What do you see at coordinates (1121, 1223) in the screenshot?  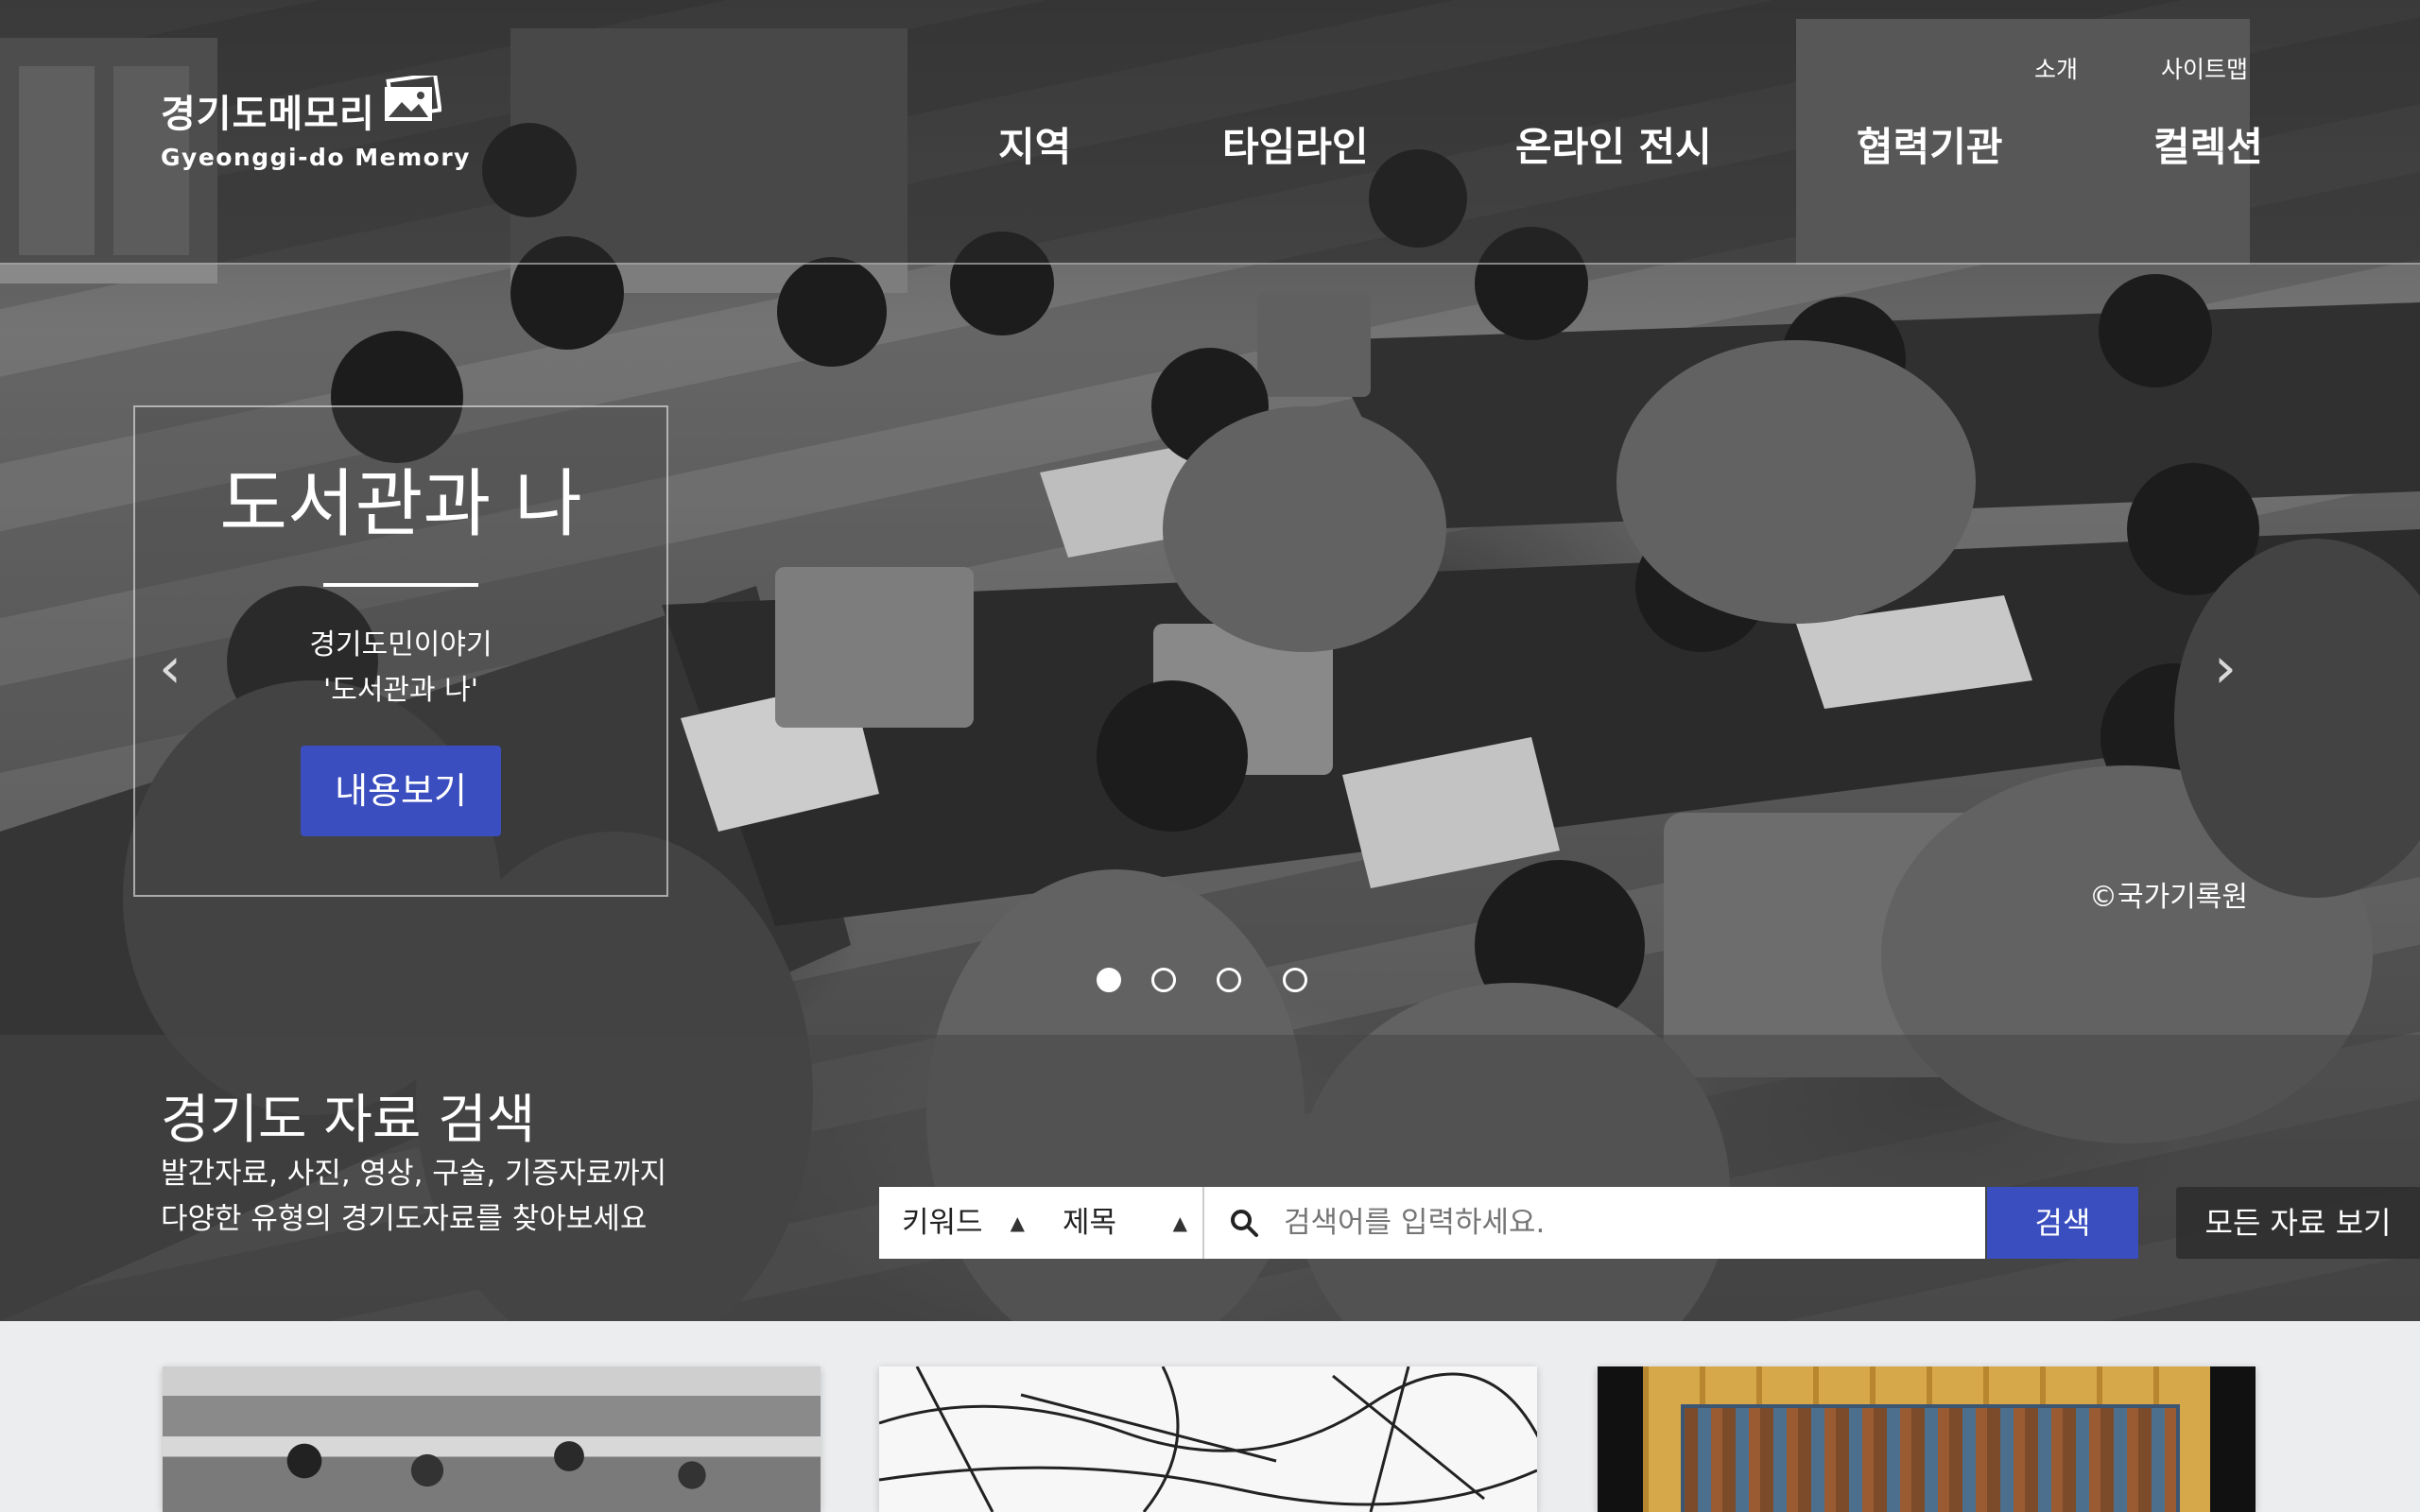 I see `search-field-select: 제목 ▲` at bounding box center [1121, 1223].